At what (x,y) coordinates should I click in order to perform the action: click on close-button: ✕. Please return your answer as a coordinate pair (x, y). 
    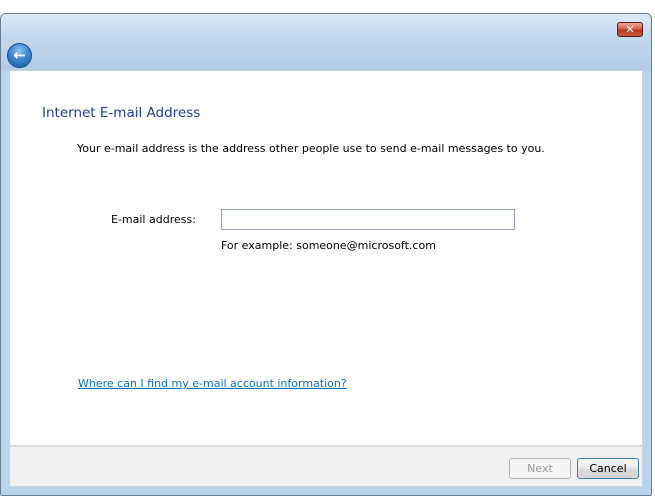
    Looking at the image, I should click on (630, 29).